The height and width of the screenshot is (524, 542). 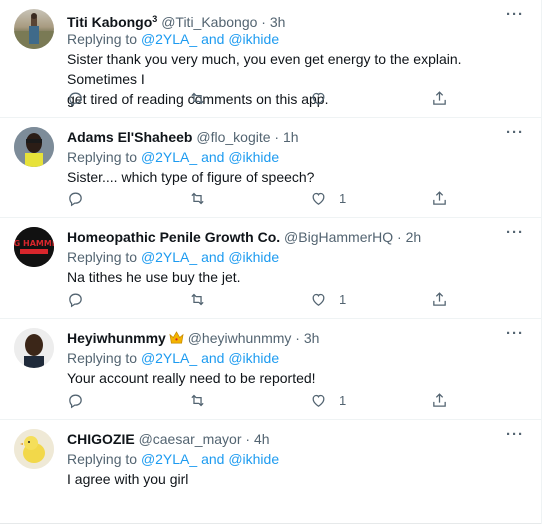 What do you see at coordinates (233, 137) in the screenshot?
I see `author-handle: @flo_kogite` at bounding box center [233, 137].